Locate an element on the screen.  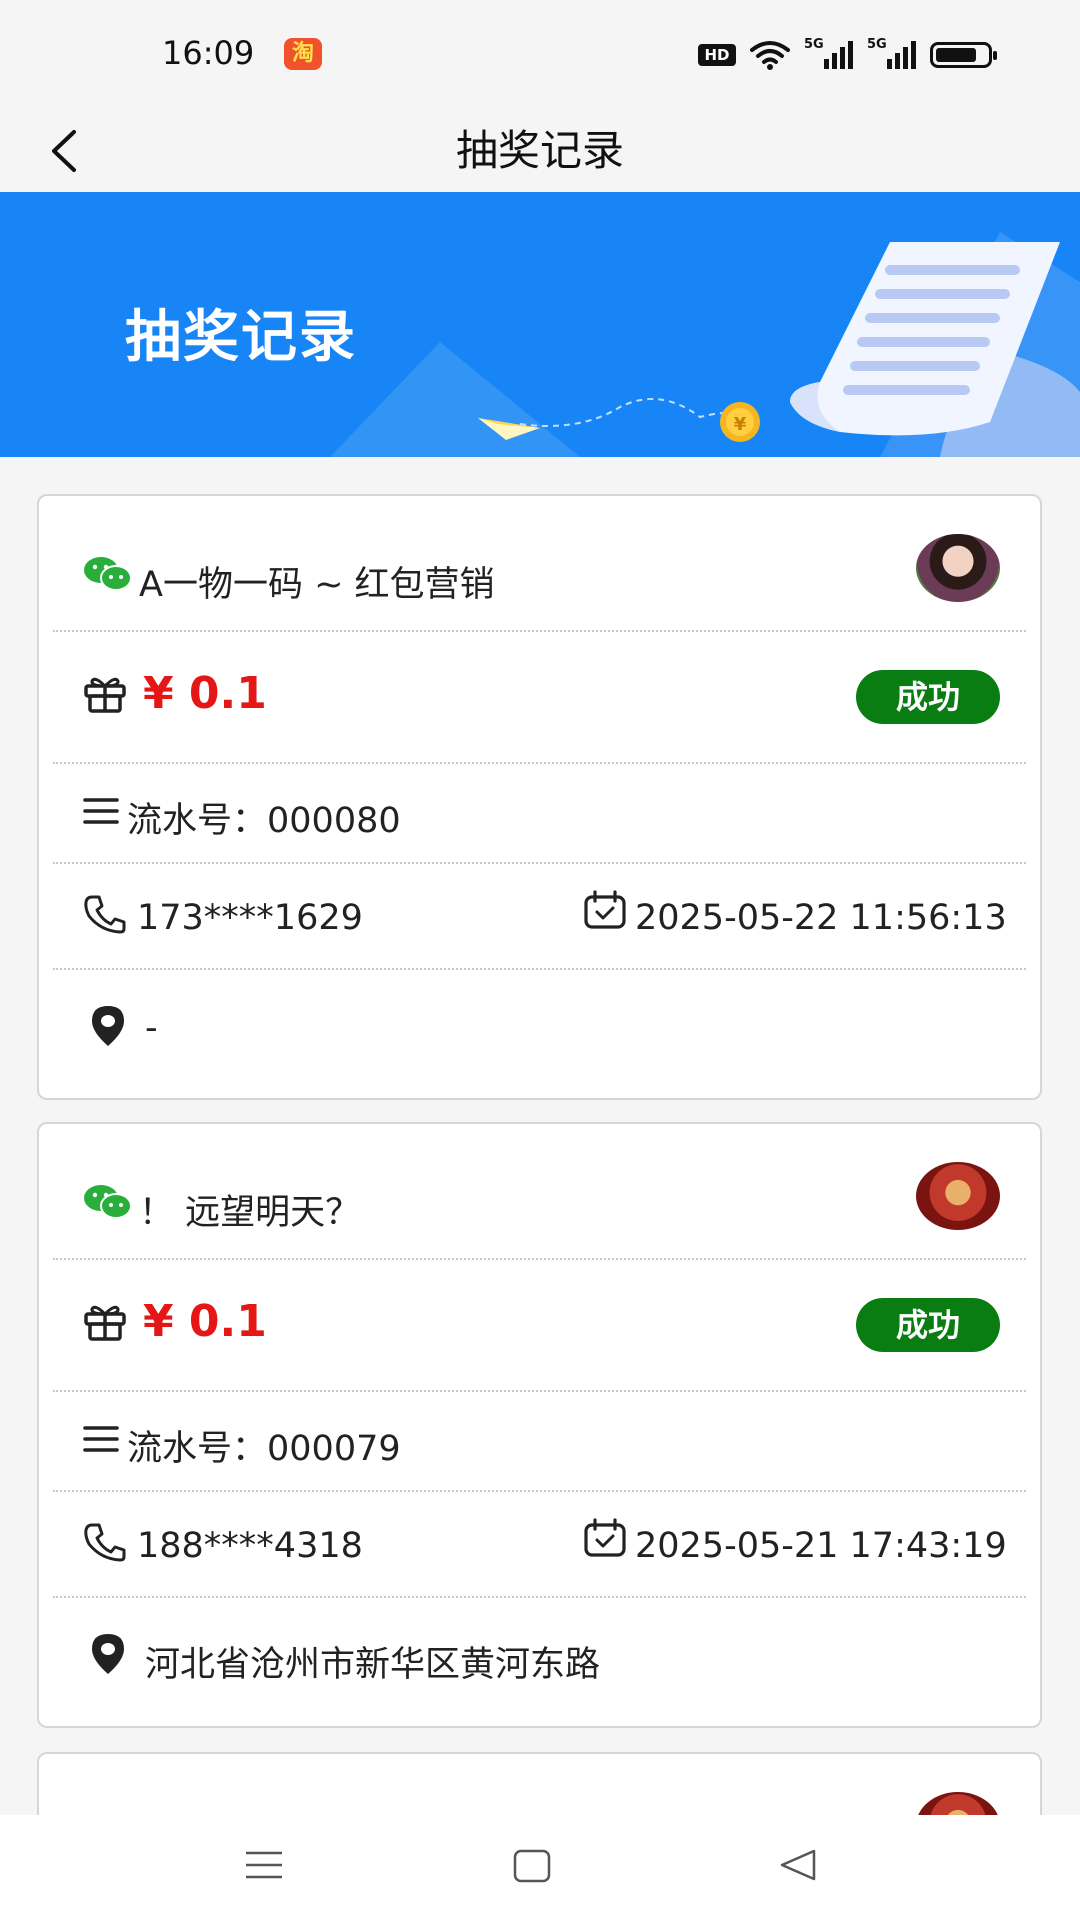
serial-number: 流水号：000080 is located at coordinates (264, 817).